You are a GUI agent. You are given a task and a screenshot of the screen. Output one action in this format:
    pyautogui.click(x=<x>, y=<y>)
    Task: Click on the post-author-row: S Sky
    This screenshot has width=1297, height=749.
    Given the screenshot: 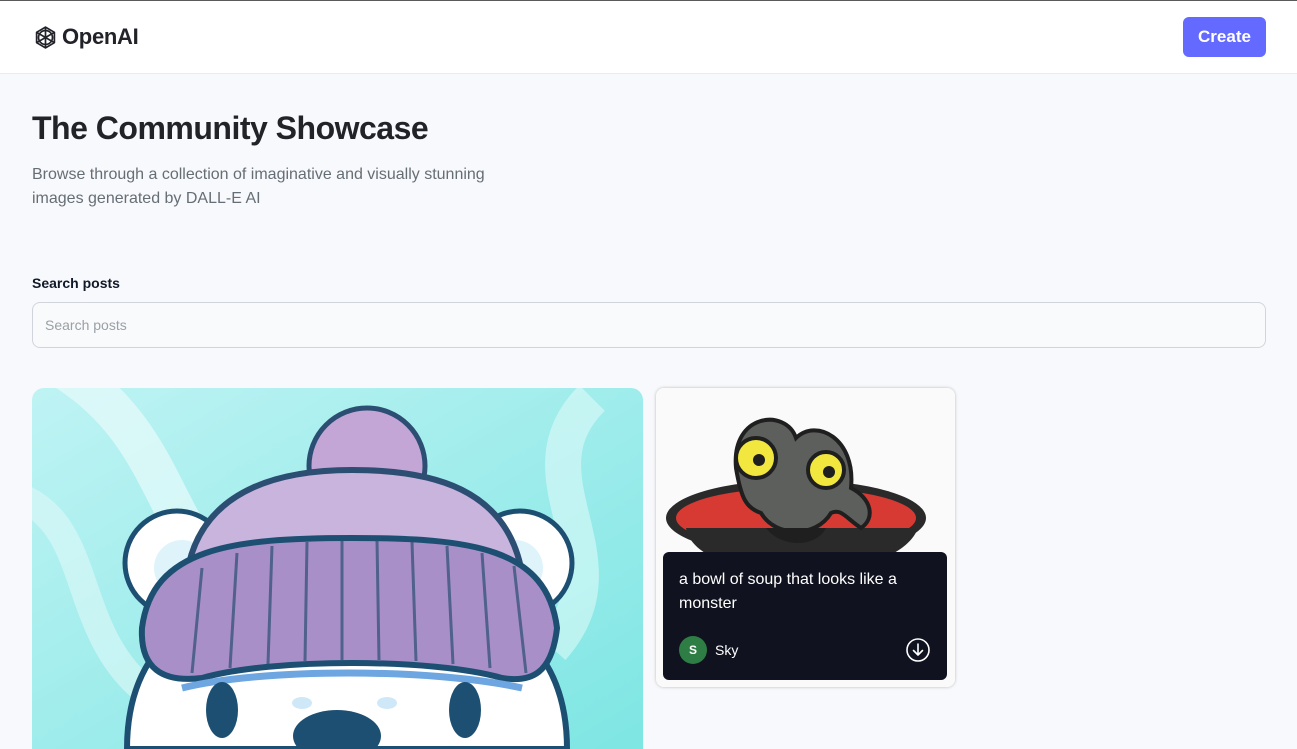 What is the action you would take?
    pyautogui.click(x=805, y=650)
    